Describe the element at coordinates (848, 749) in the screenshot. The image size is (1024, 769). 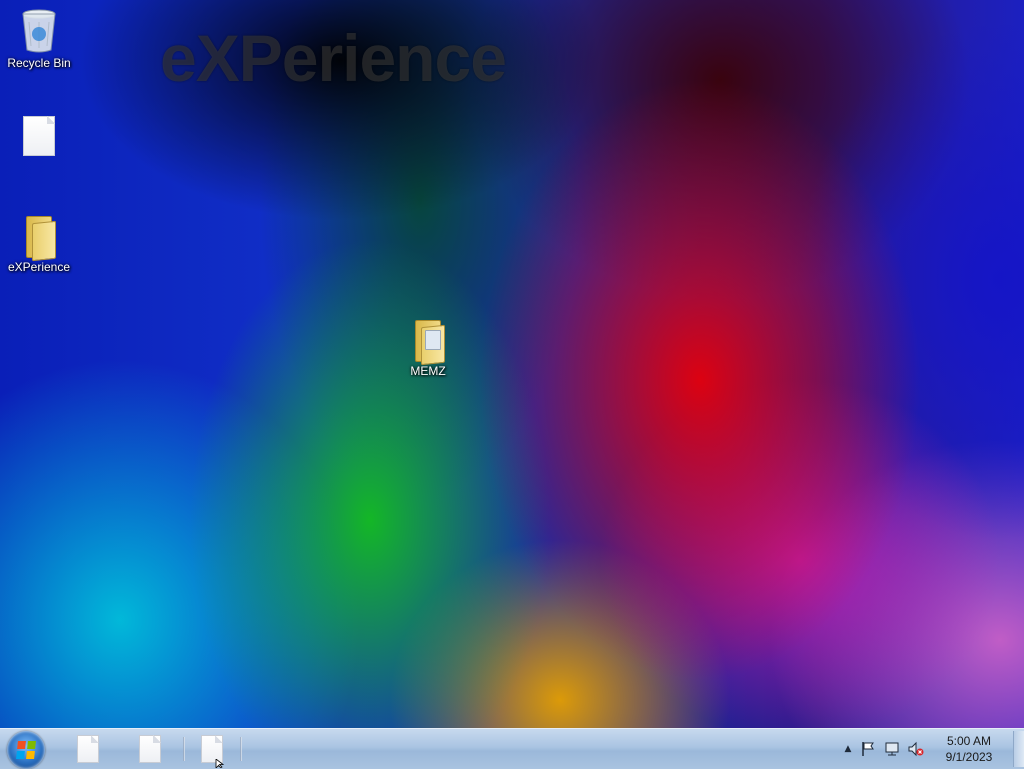
I see `show-hidden-icons-arrow-icon: ▲` at that location.